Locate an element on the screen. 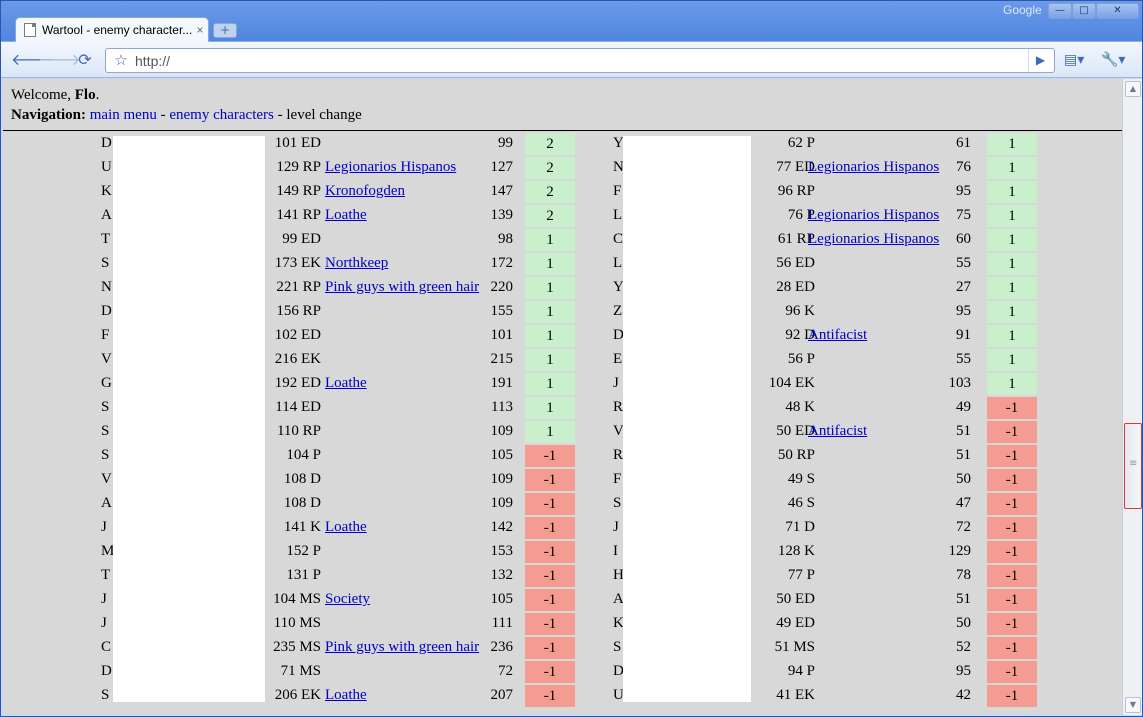 This screenshot has height=717, width=1143. old-level: 77 ED is located at coordinates (795, 167).